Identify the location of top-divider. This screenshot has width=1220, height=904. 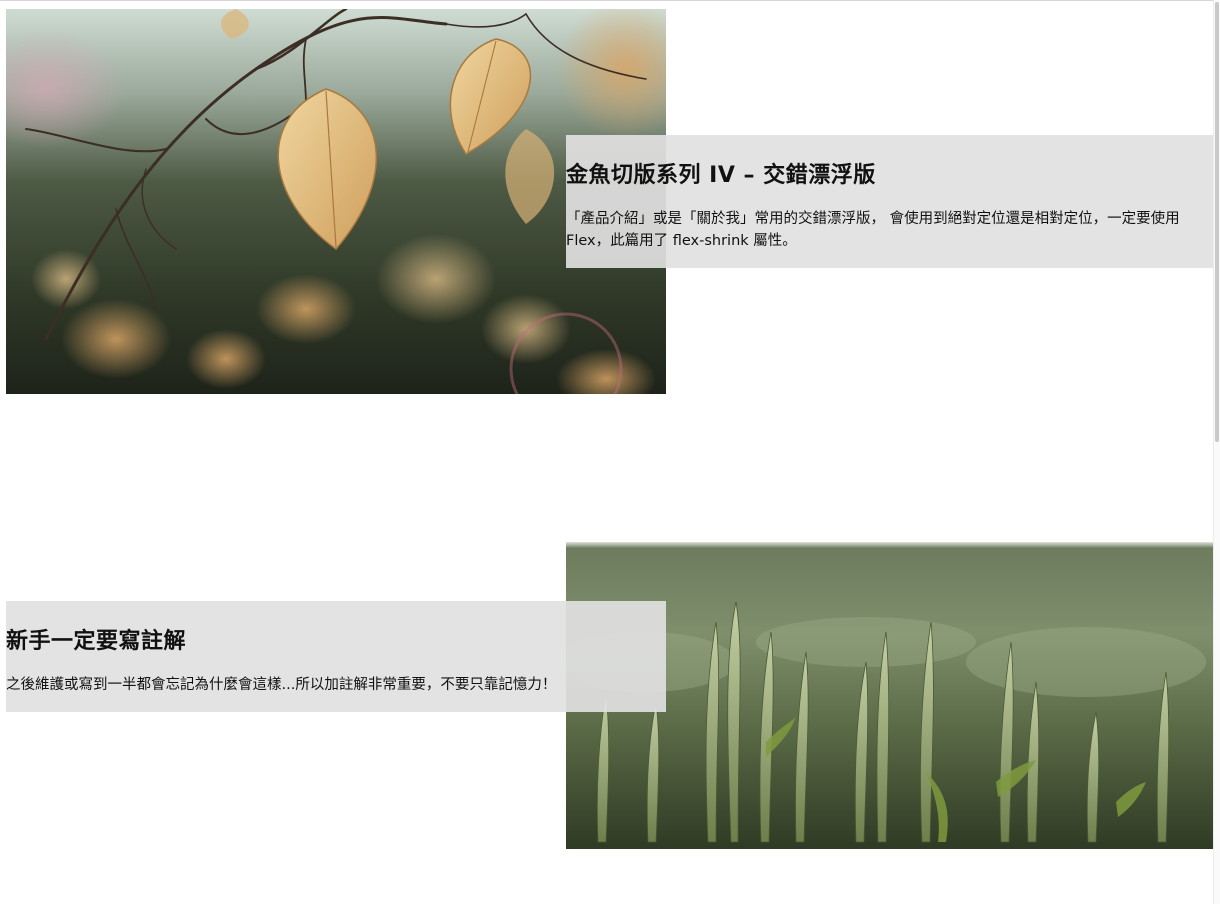
(610, 0).